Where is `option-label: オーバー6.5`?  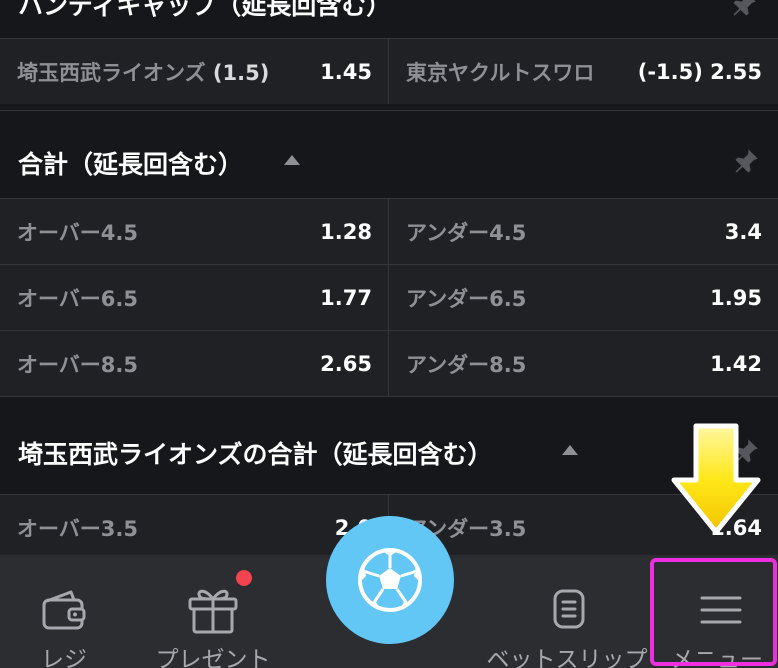 option-label: オーバー6.5 is located at coordinates (77, 299).